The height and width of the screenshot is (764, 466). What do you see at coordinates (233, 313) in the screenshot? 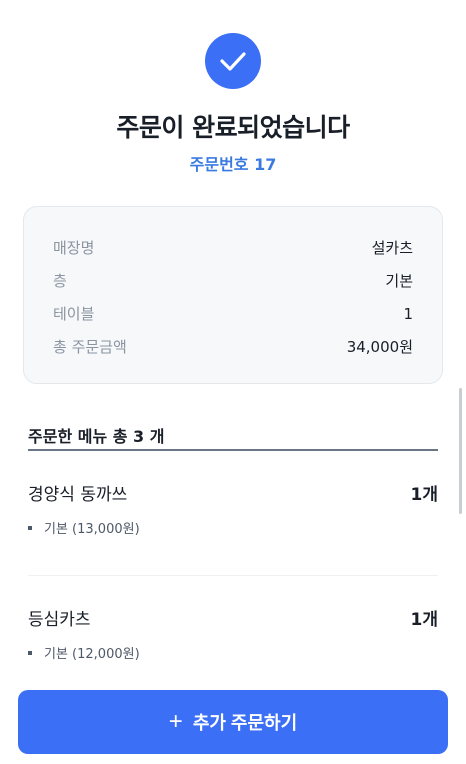
I see `info-row-table: 테이블 1` at bounding box center [233, 313].